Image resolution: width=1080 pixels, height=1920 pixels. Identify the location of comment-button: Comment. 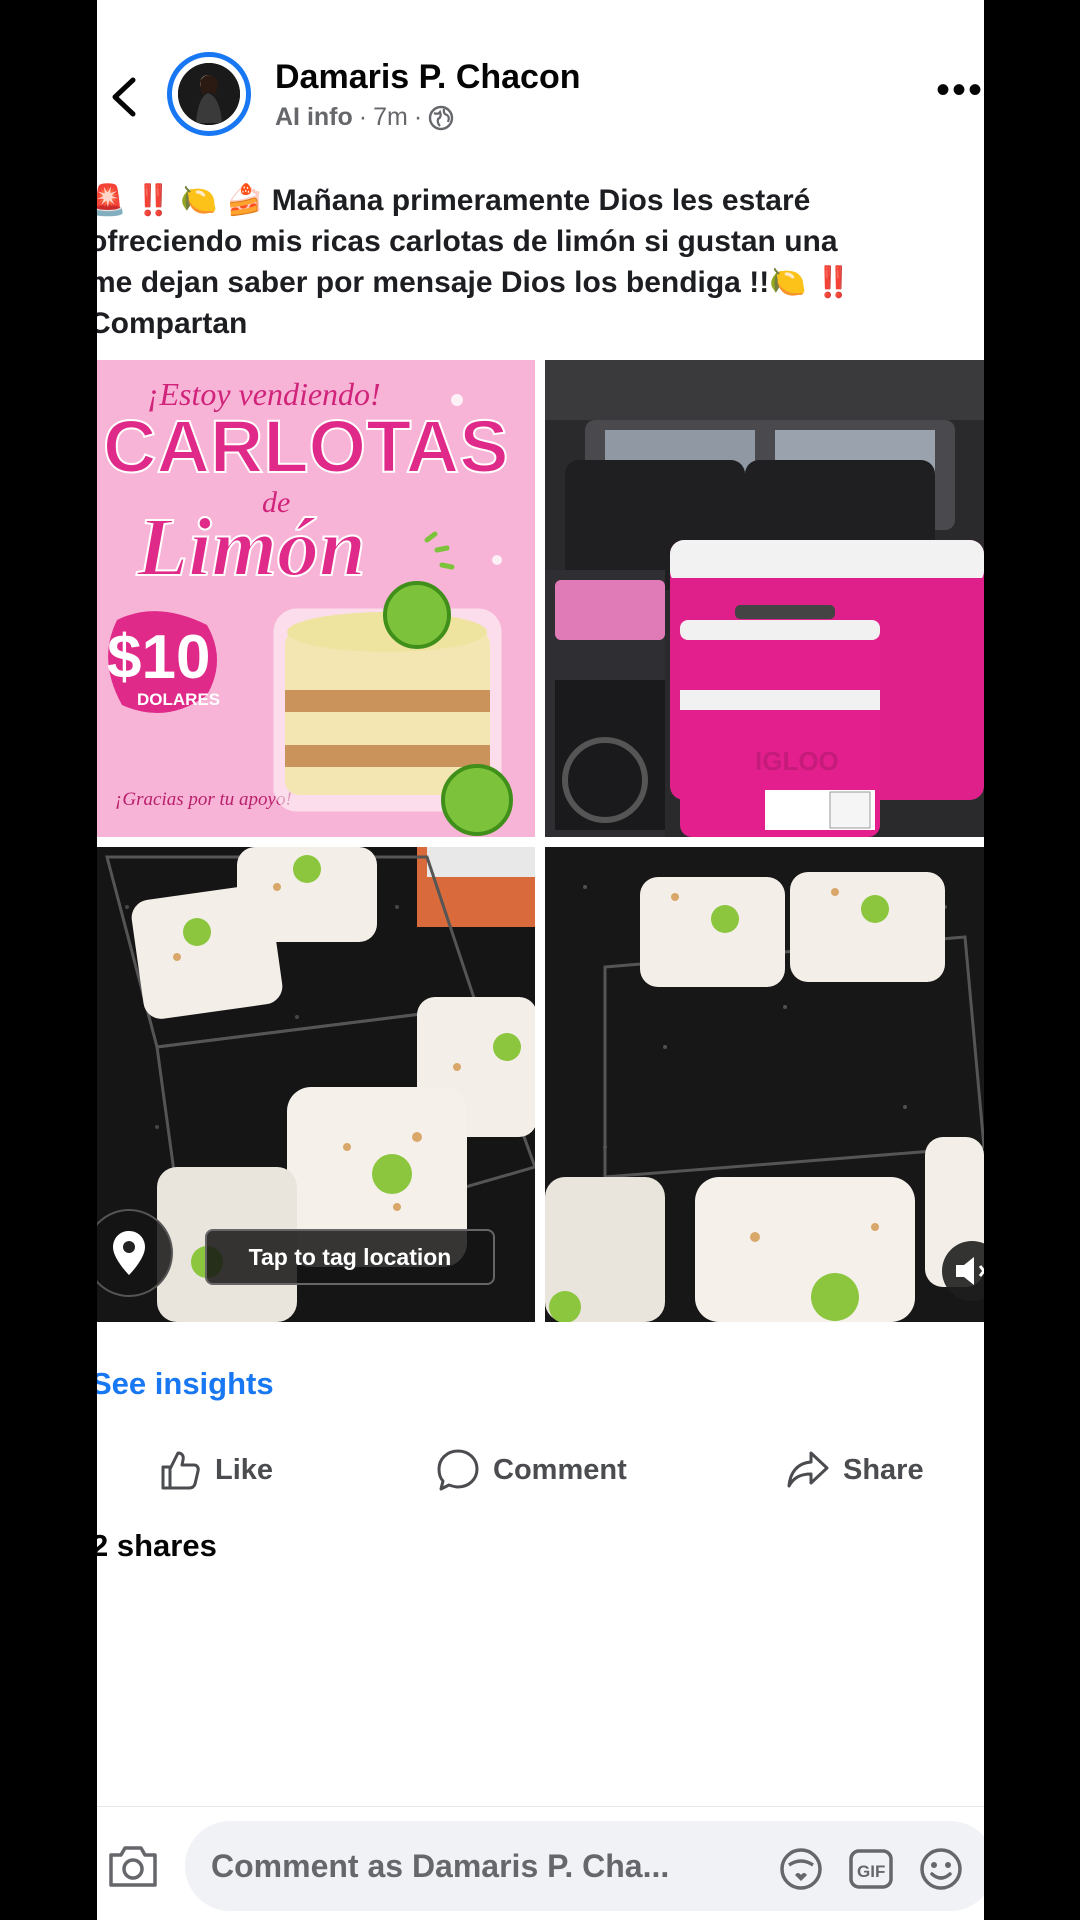
(531, 1470).